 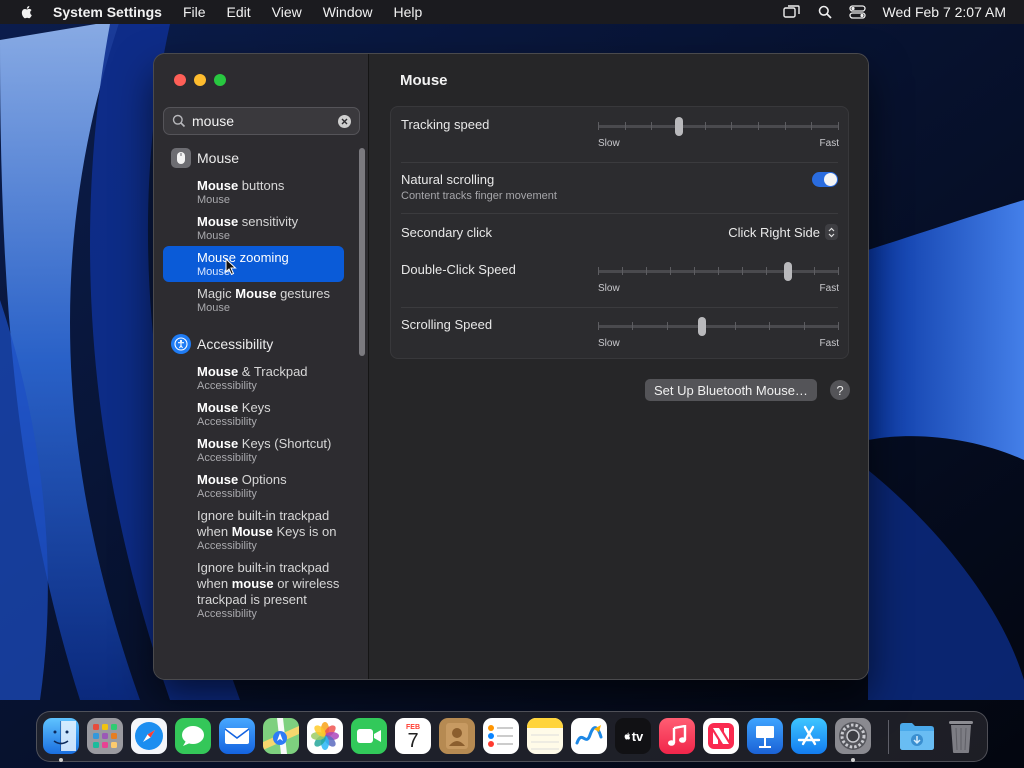 I want to click on chevron-up-down-icon, so click(x=831, y=232).